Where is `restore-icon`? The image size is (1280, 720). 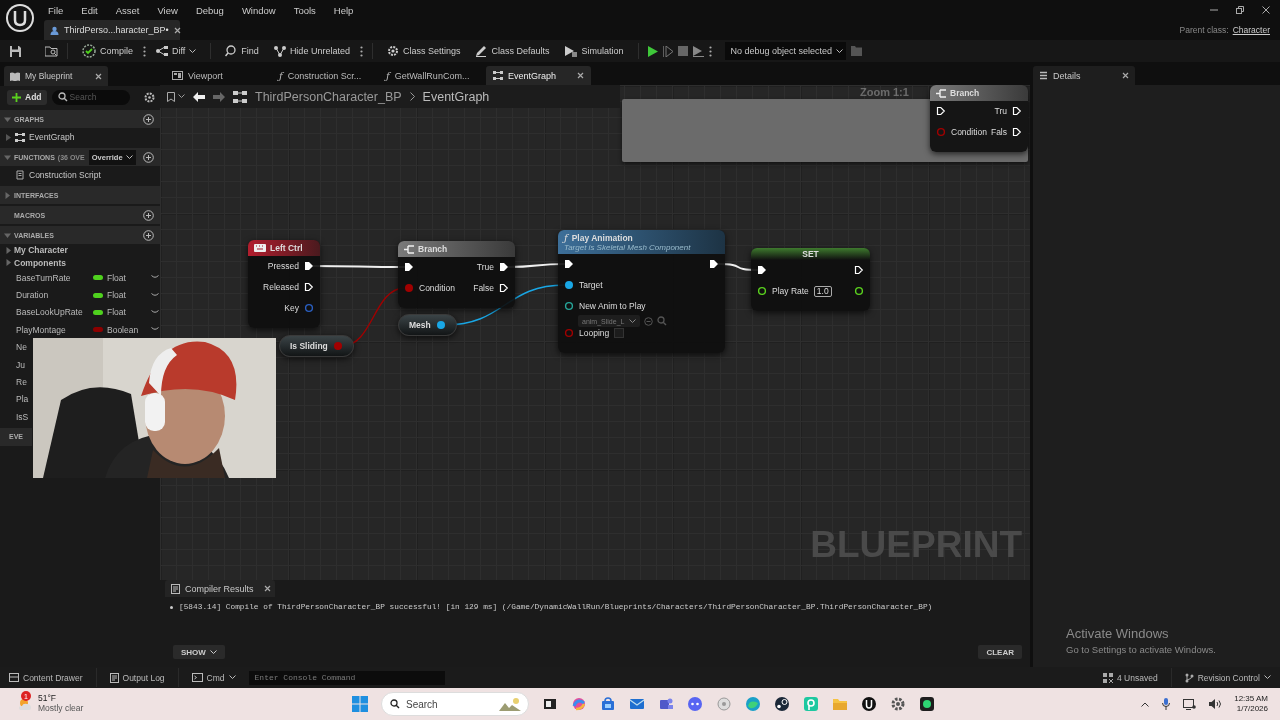 restore-icon is located at coordinates (1240, 10).